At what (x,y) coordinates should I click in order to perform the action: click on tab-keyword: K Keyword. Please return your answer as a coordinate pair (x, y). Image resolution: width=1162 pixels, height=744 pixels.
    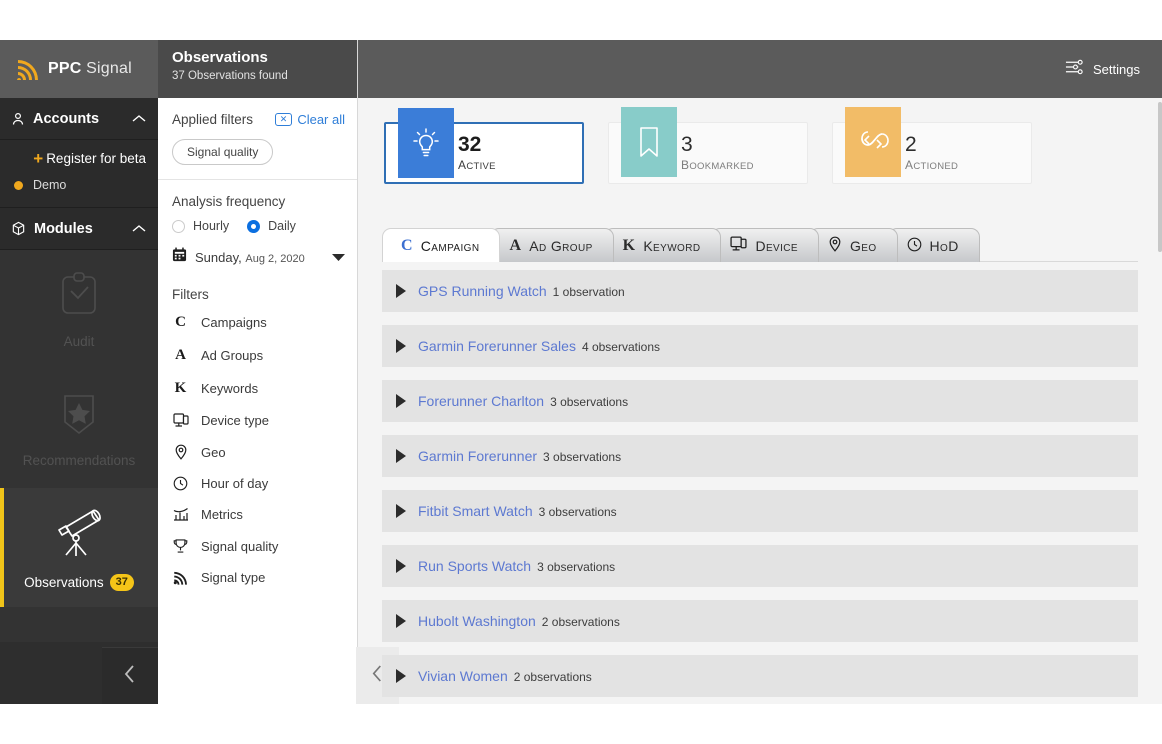
    Looking at the image, I should click on (662, 245).